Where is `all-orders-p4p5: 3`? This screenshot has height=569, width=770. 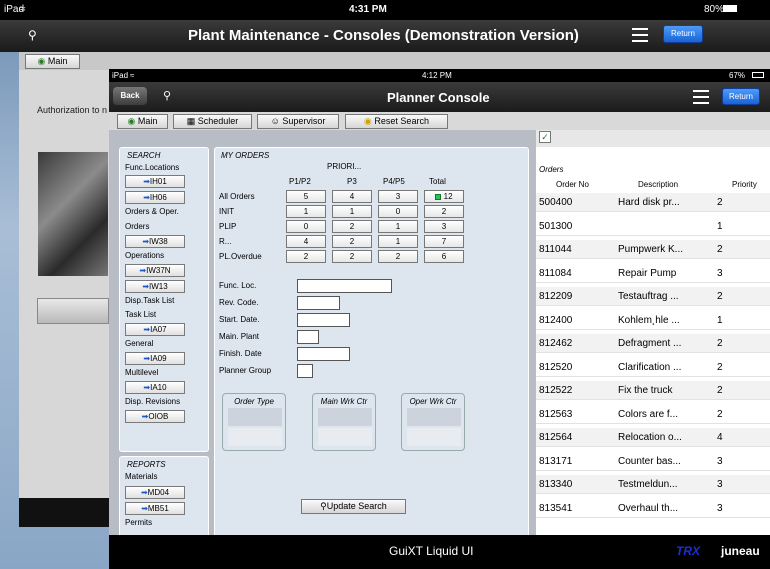
all-orders-p4p5: 3 is located at coordinates (398, 196).